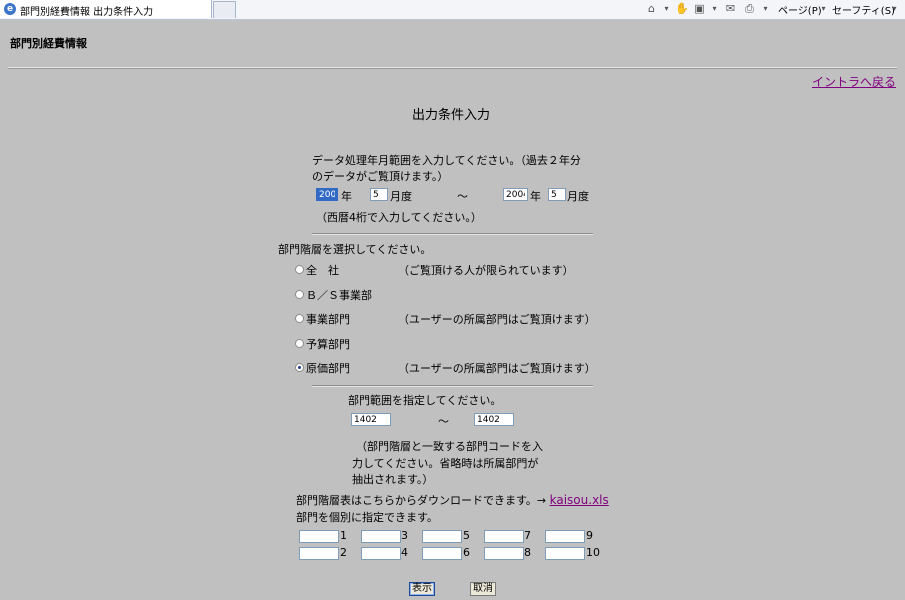 The image size is (905, 600). What do you see at coordinates (699, 8) in the screenshot?
I see `feed-icon: ▣` at bounding box center [699, 8].